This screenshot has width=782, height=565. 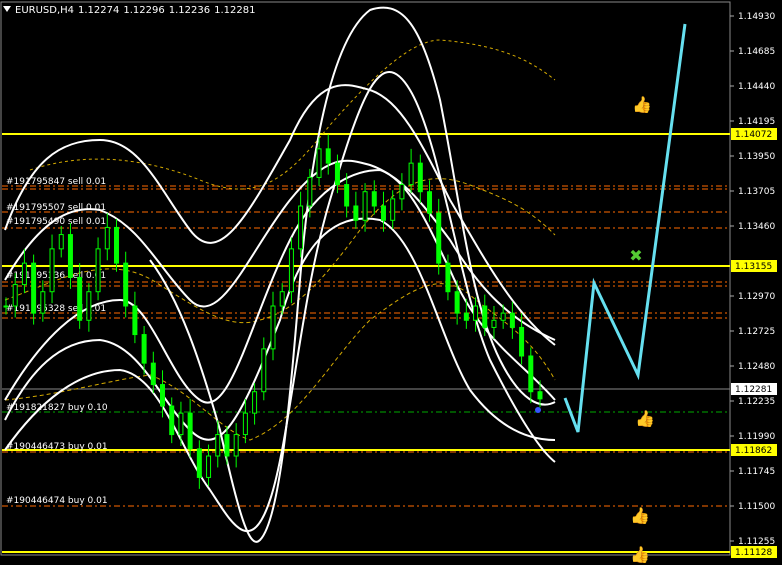 What do you see at coordinates (538, 410) in the screenshot?
I see `order-marker-icon` at bounding box center [538, 410].